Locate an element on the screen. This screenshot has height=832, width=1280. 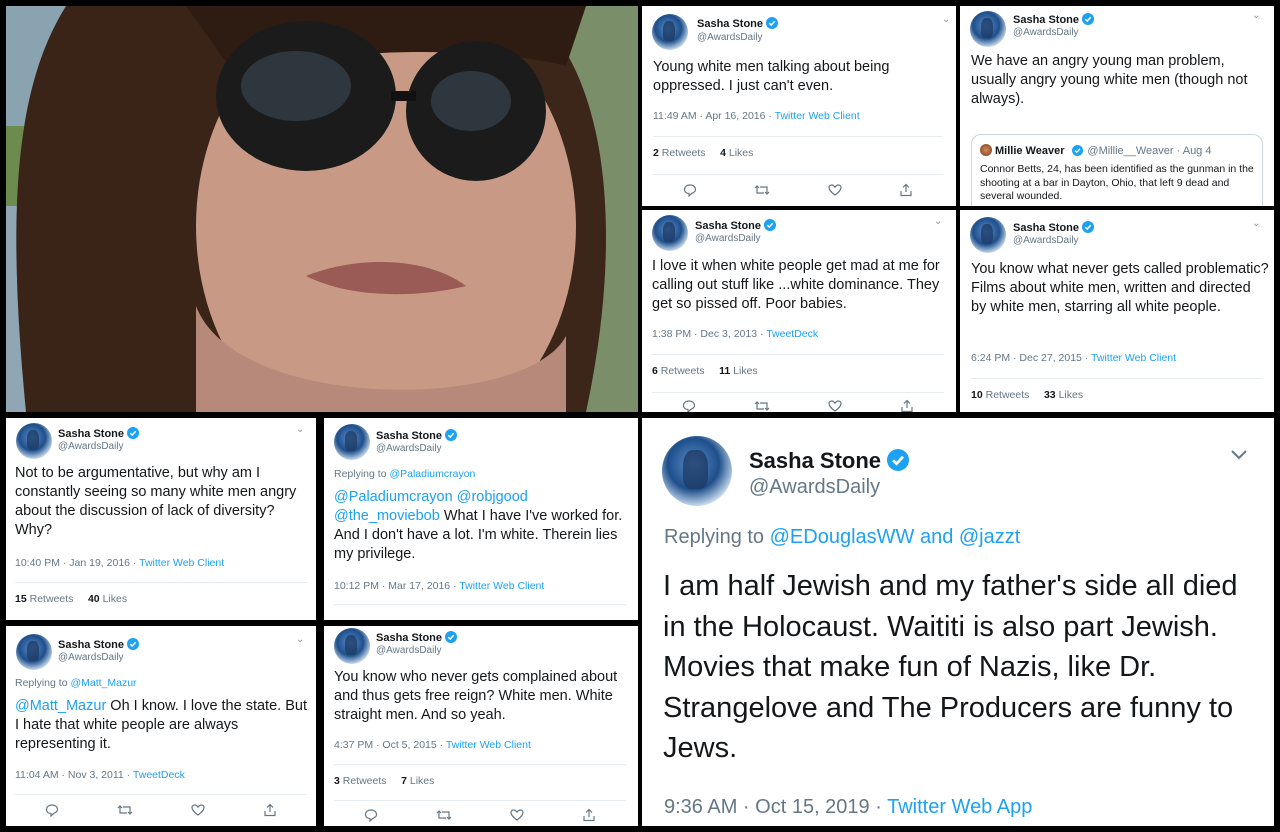
retweet-count: 3 Retweets is located at coordinates (360, 781).